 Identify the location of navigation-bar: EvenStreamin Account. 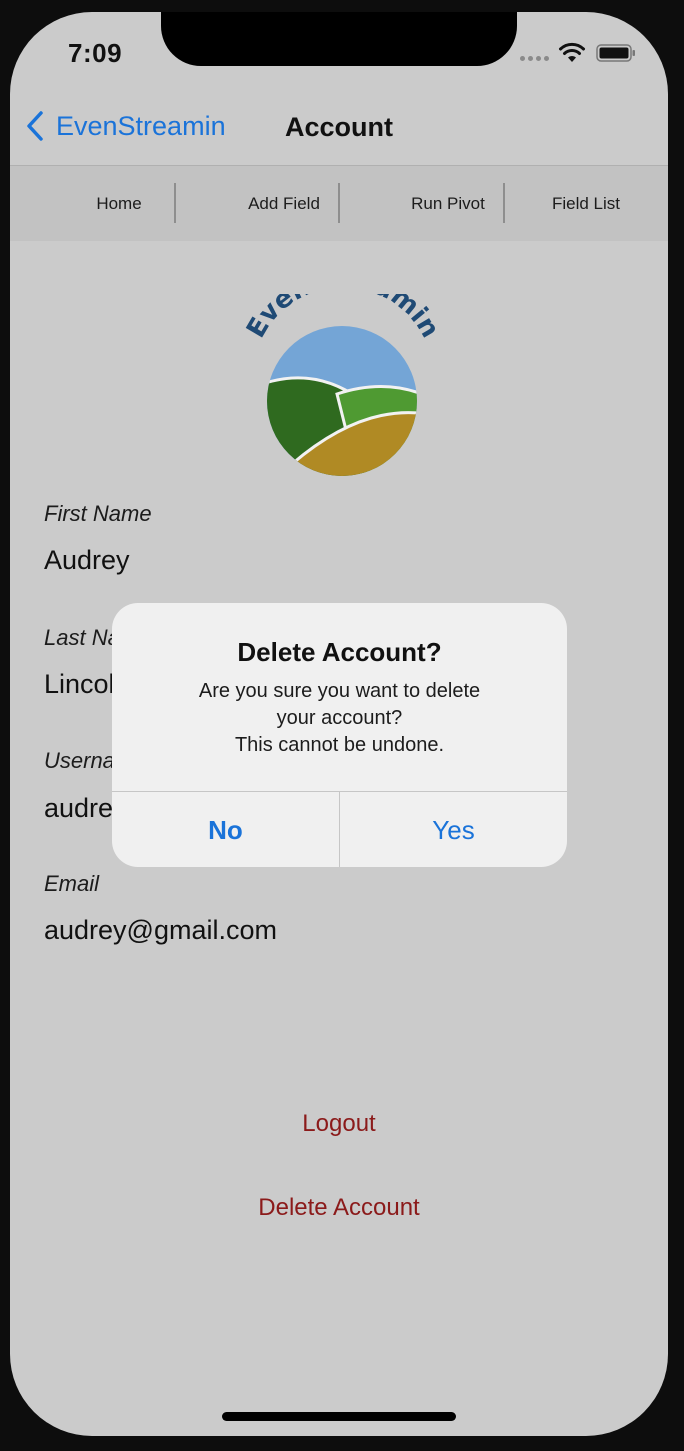
(339, 128).